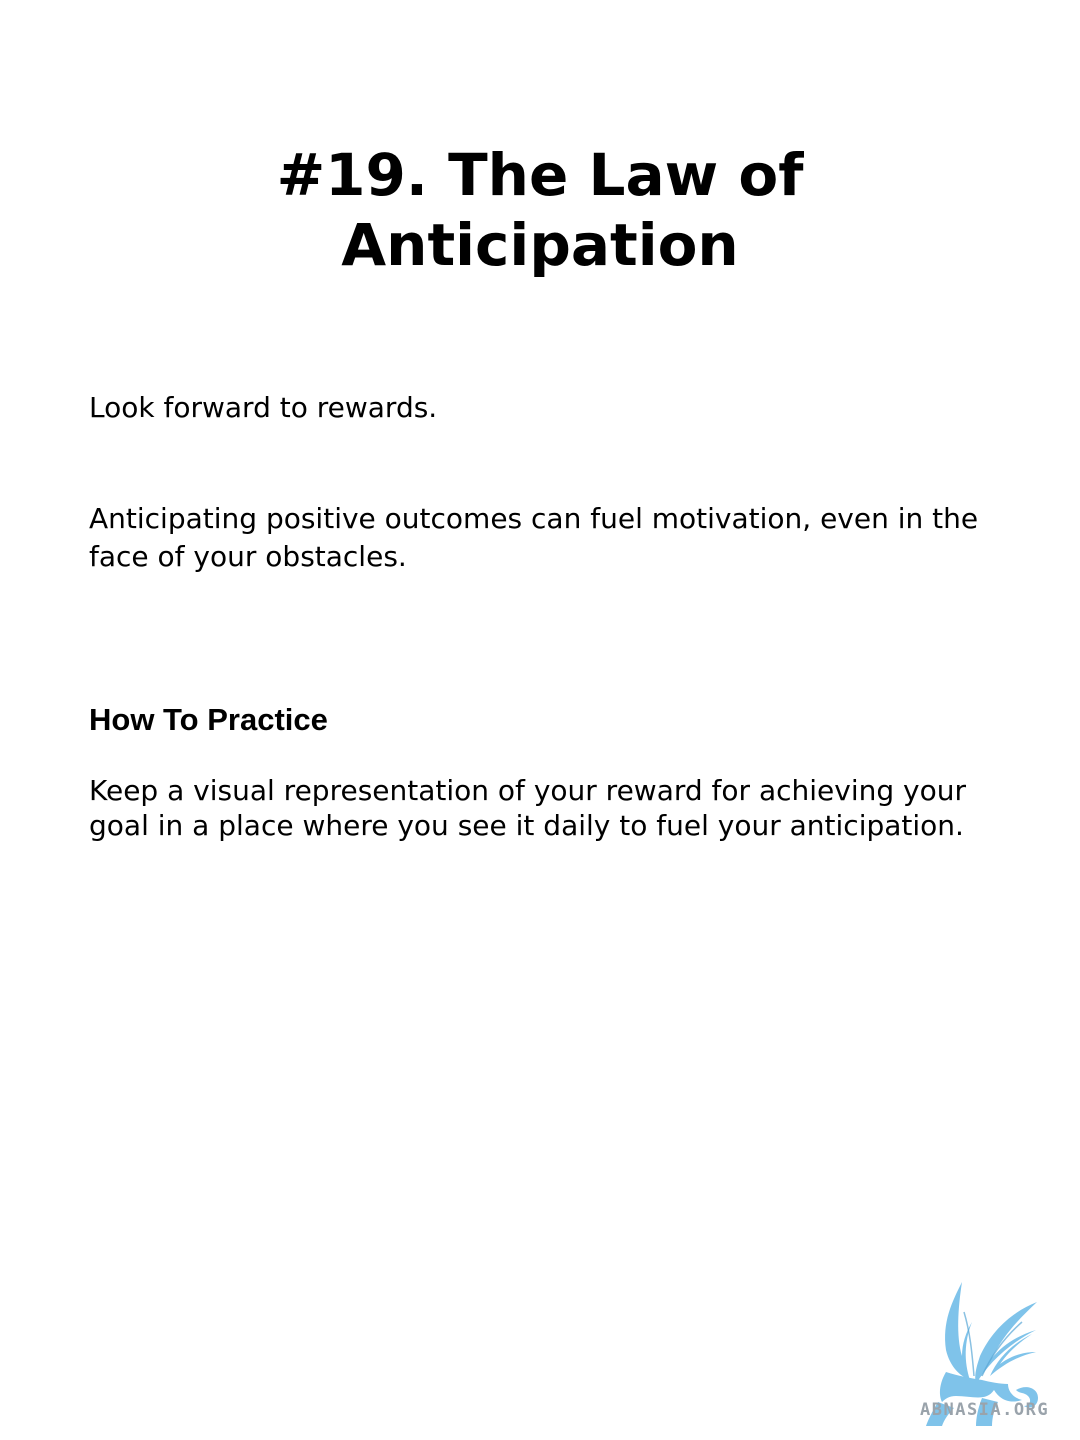  What do you see at coordinates (540, 210) in the screenshot?
I see `page-title: #19. The Law of Anticipation` at bounding box center [540, 210].